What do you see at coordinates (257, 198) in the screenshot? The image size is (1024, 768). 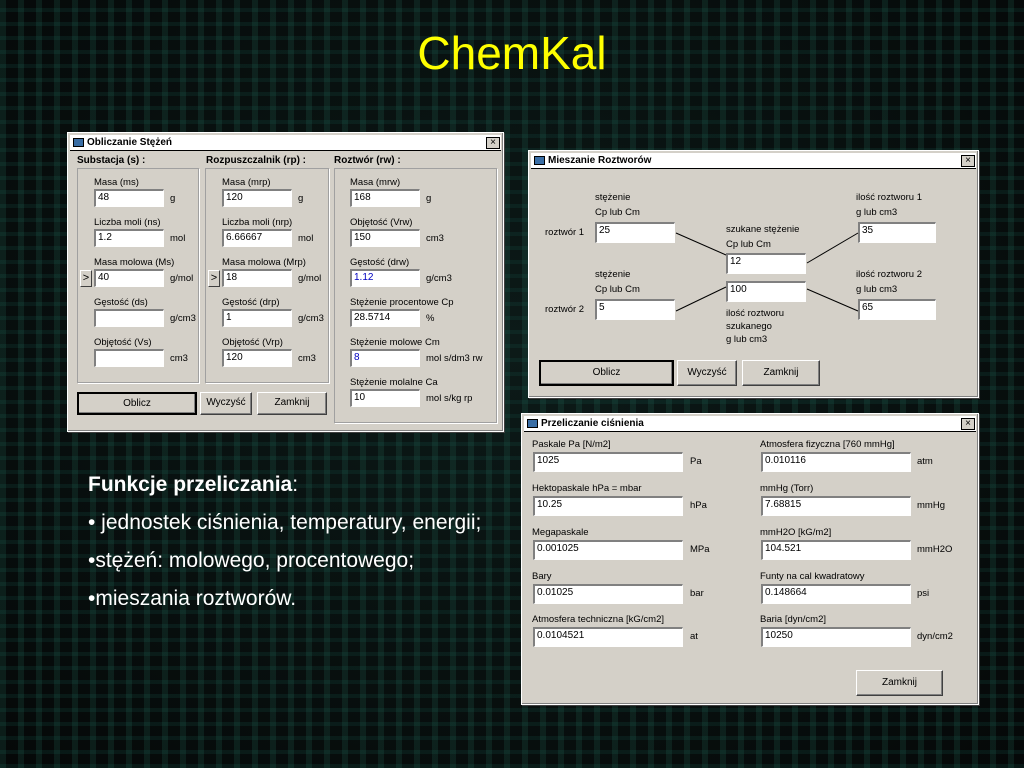 I see `rp-masa-field: 120` at bounding box center [257, 198].